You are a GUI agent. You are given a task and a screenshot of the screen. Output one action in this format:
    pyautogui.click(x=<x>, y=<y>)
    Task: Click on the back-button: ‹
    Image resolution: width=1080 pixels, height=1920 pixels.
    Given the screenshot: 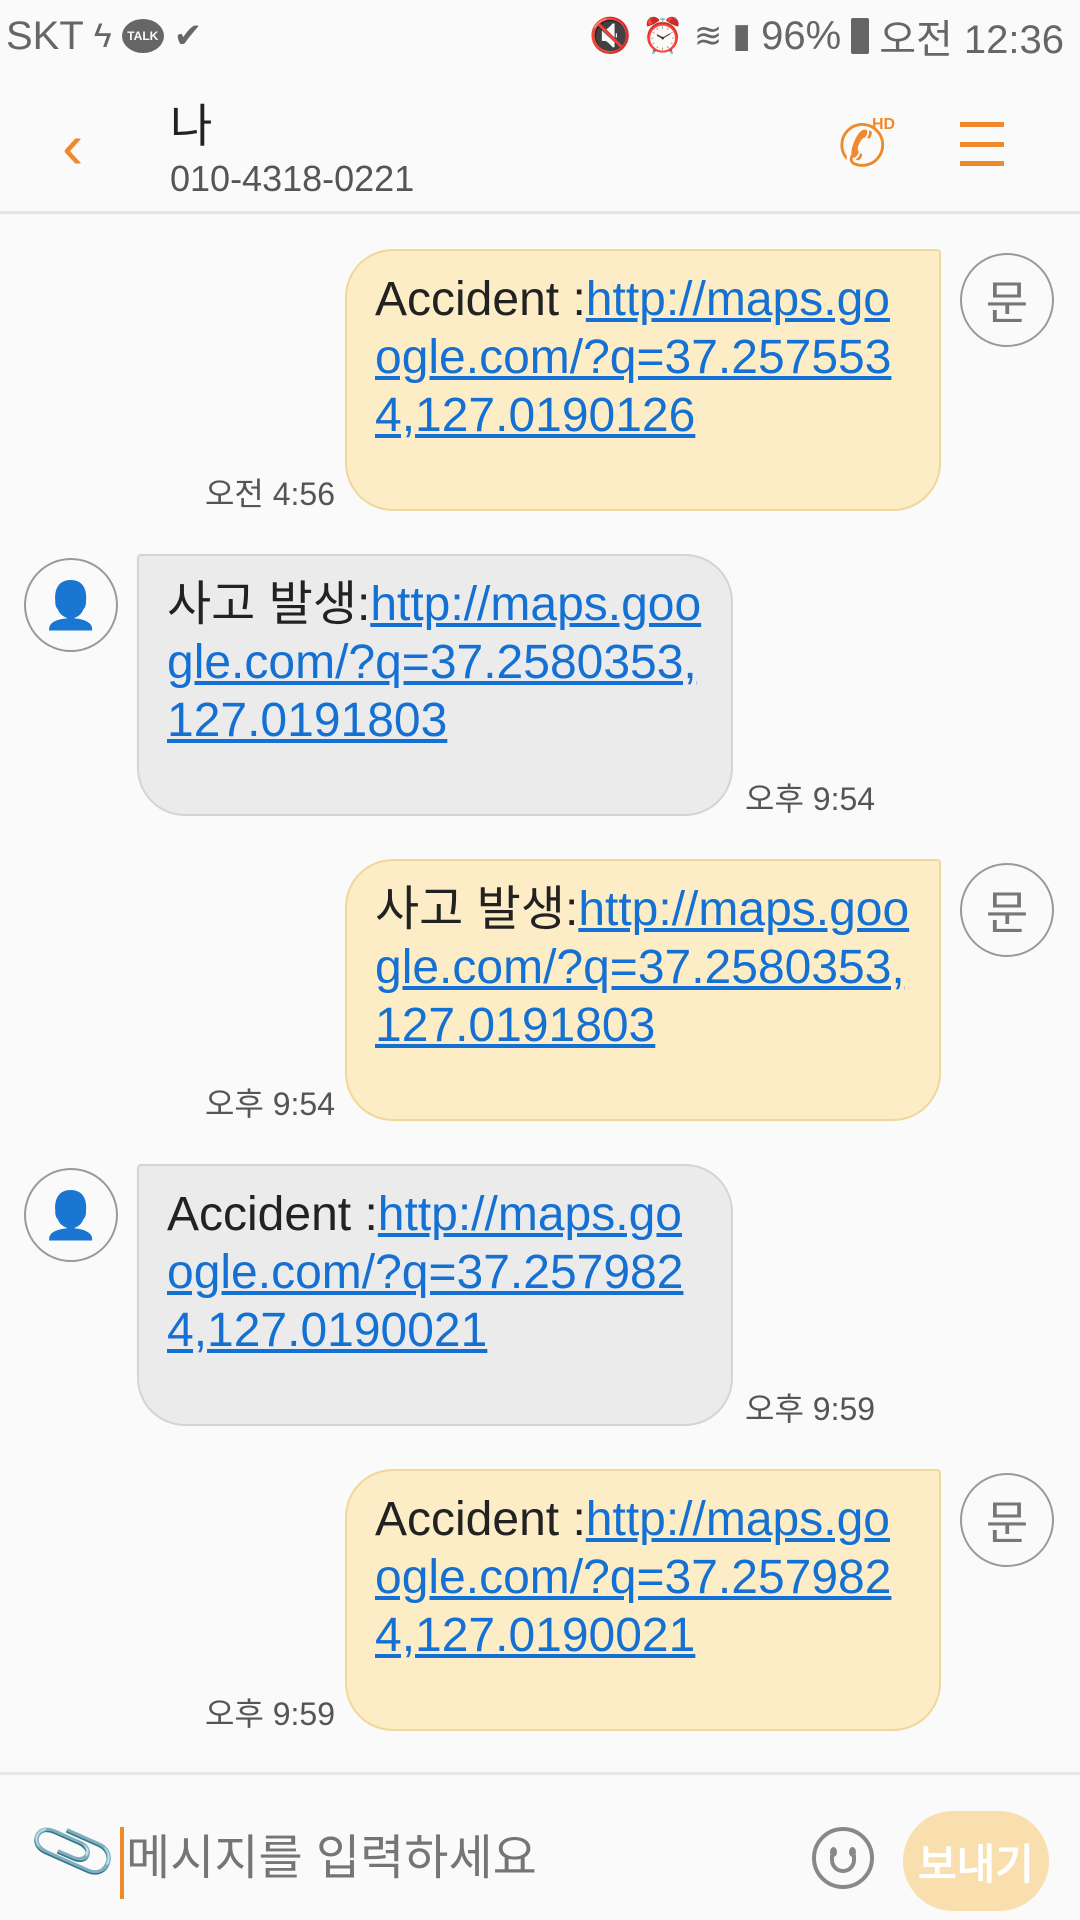 What is the action you would take?
    pyautogui.click(x=82, y=146)
    